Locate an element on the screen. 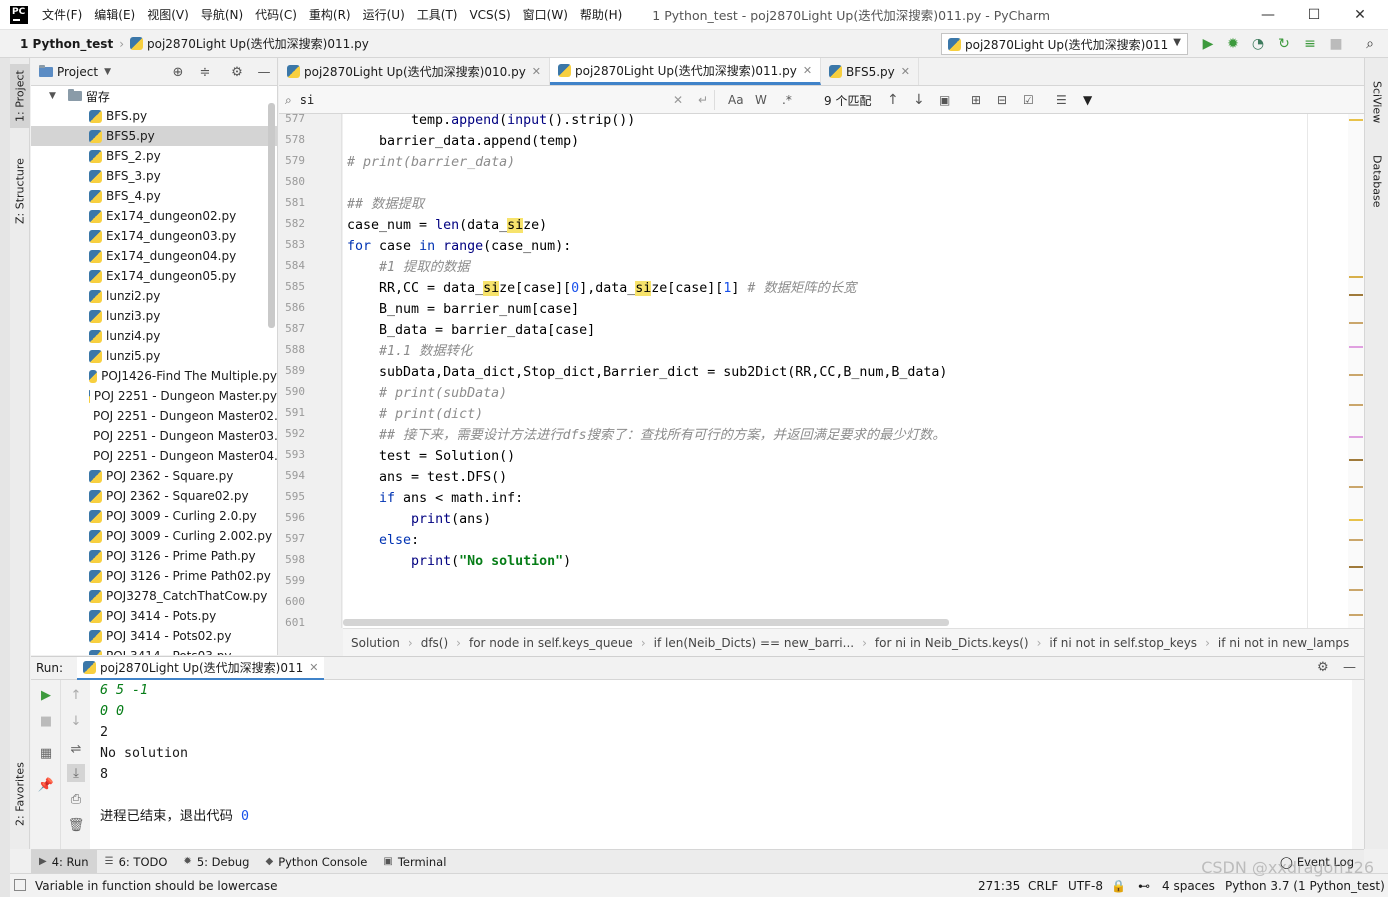 This screenshot has height=897, width=1388. debug-icon: ✹ is located at coordinates (1233, 44).